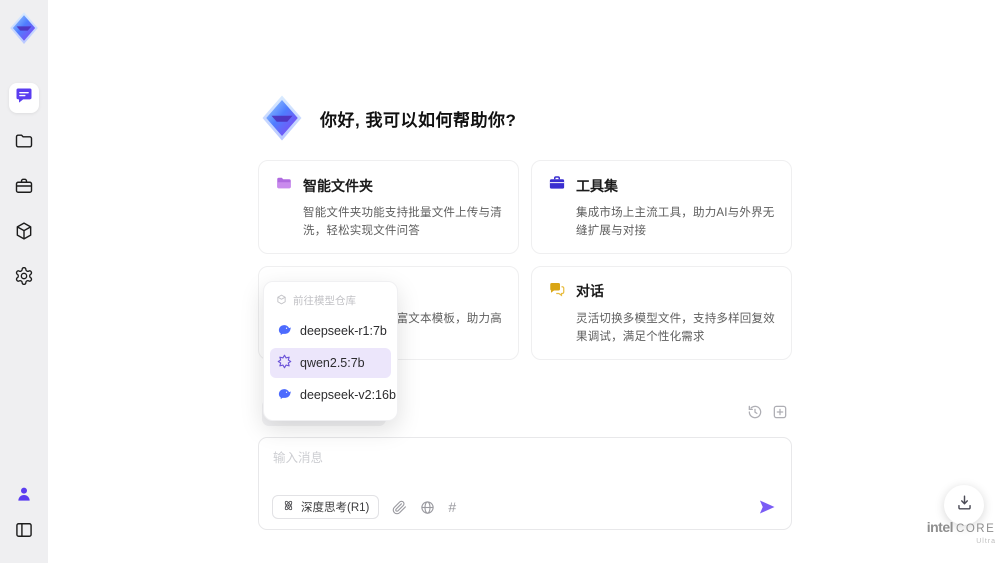 The height and width of the screenshot is (563, 1000). I want to click on user-icon, so click(24, 496).